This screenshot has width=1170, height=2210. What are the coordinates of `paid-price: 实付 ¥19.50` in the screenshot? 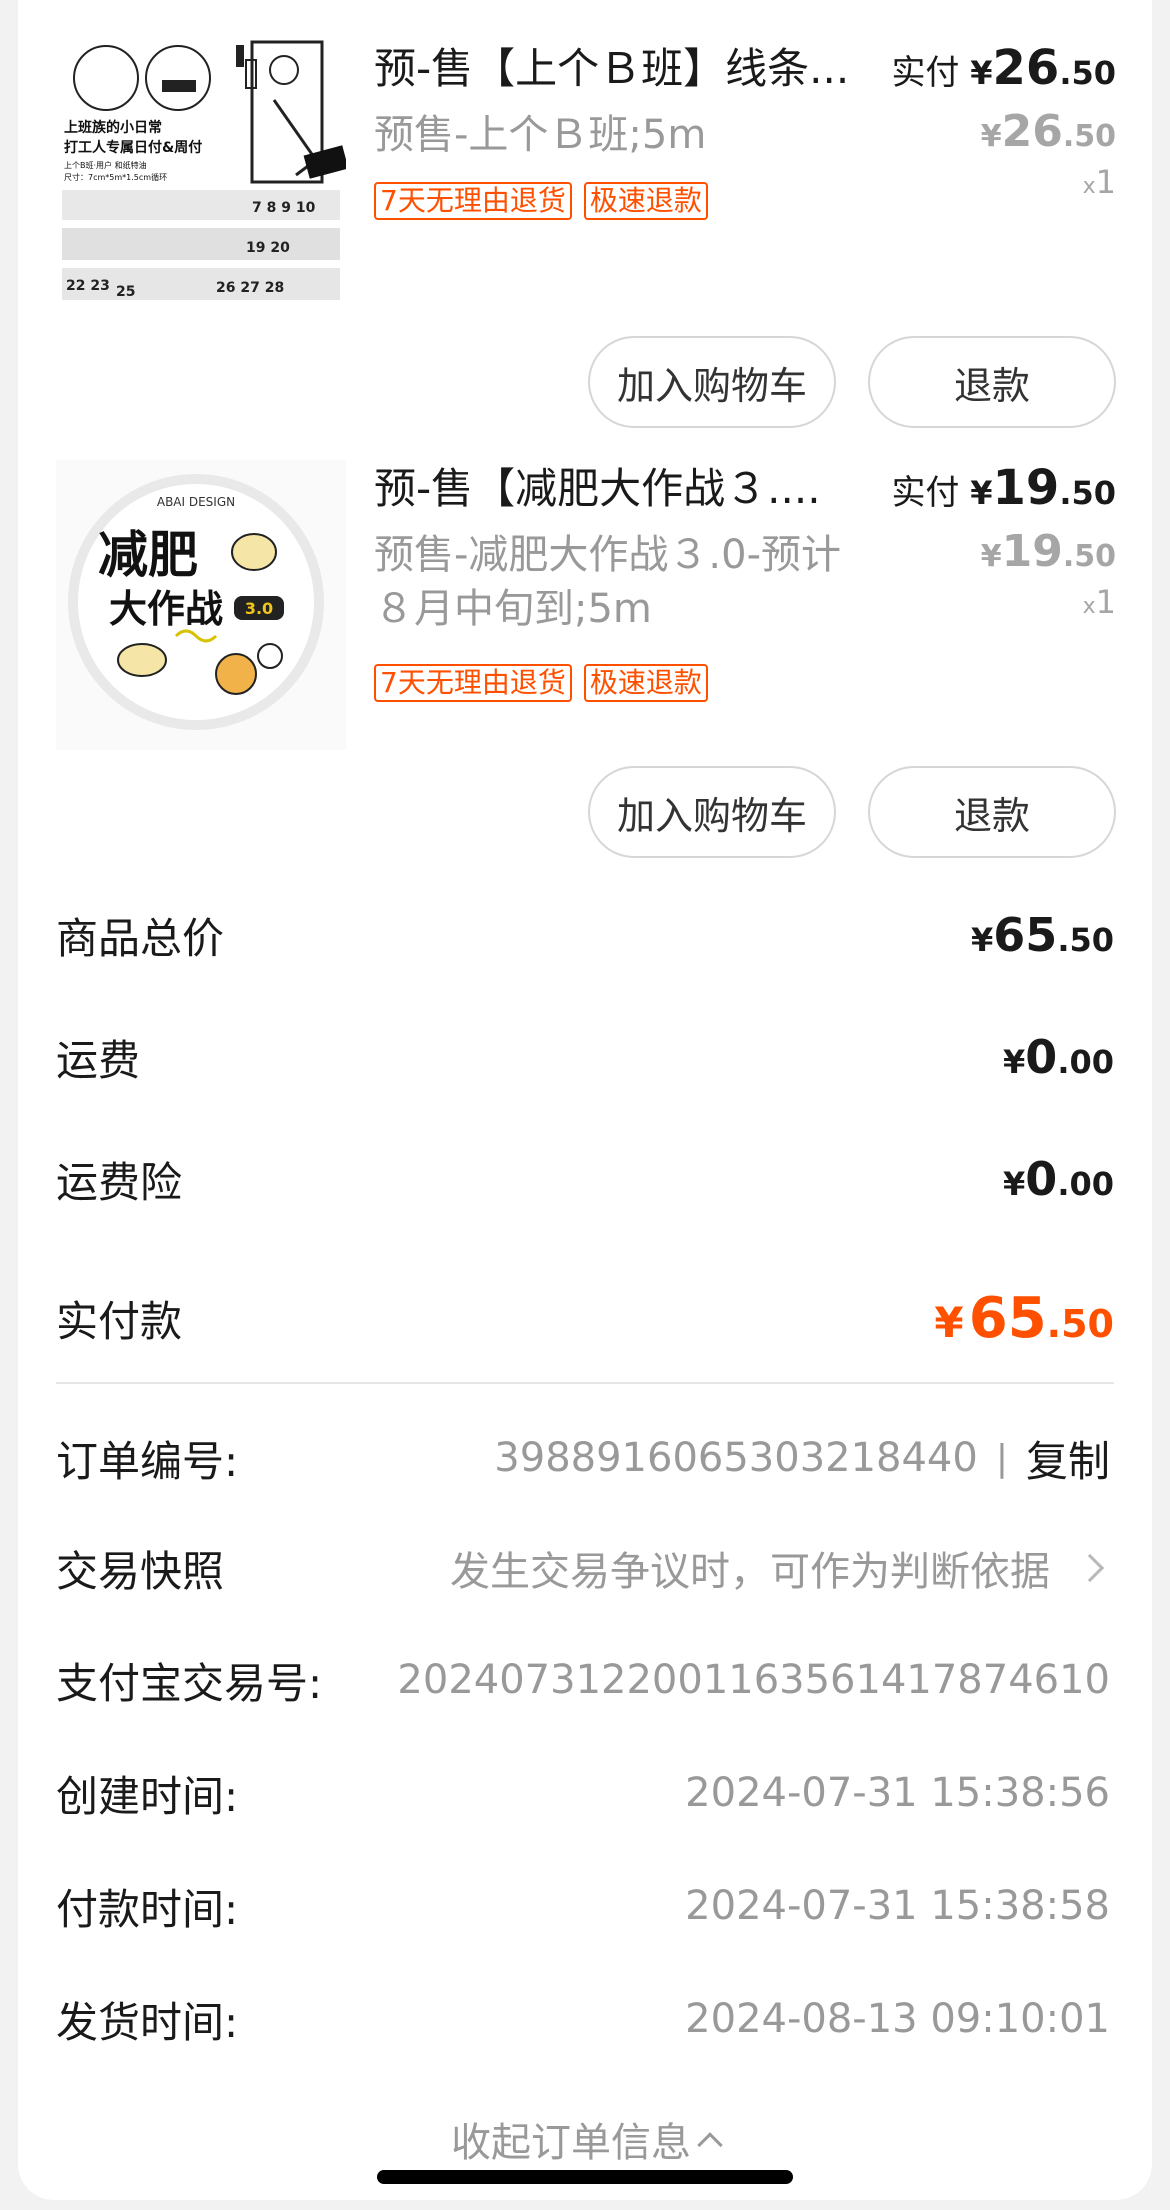 It's located at (1003, 488).